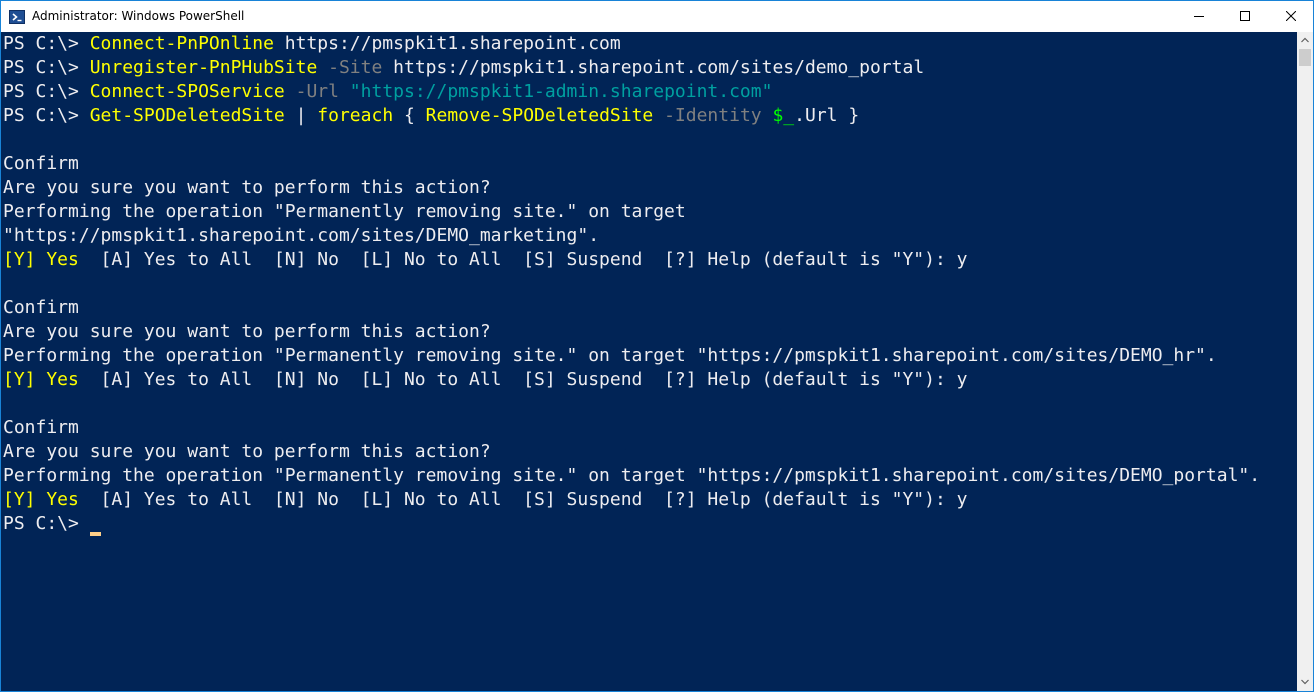 The height and width of the screenshot is (692, 1314). What do you see at coordinates (311, 91) in the screenshot?
I see `parameter: -Url` at bounding box center [311, 91].